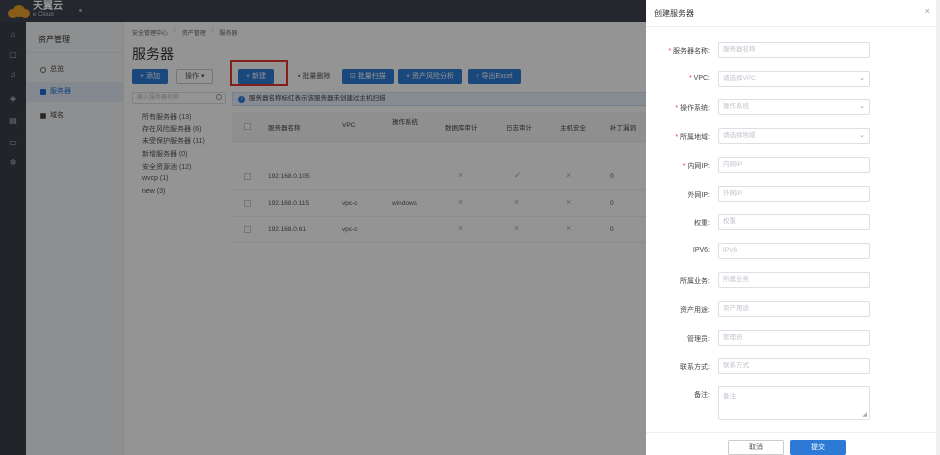 The height and width of the screenshot is (455, 940). What do you see at coordinates (794, 79) in the screenshot?
I see `vpc-select: 请选择VPC ⌄` at bounding box center [794, 79].